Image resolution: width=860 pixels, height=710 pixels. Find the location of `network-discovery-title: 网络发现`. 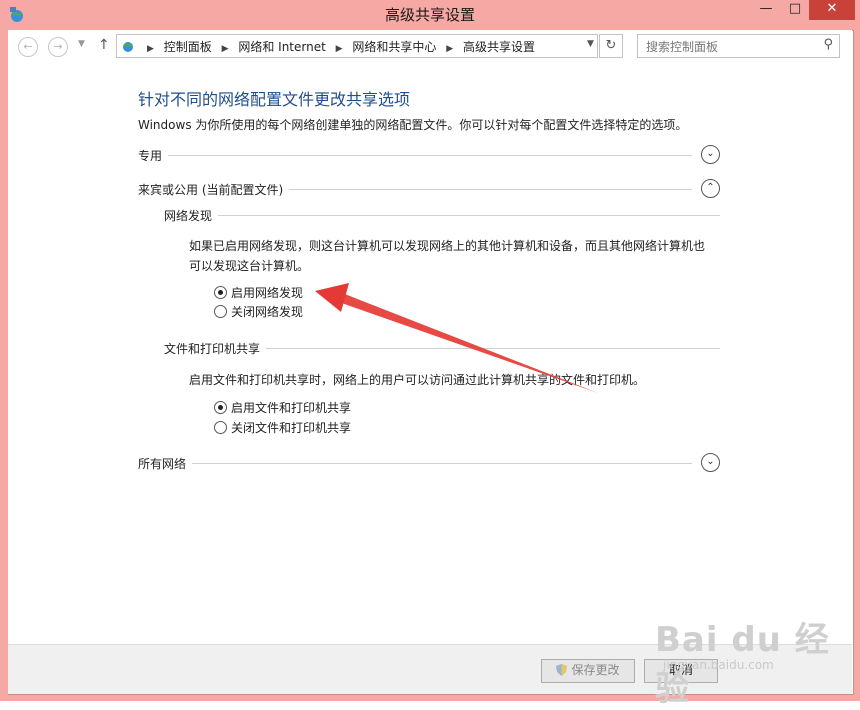

network-discovery-title: 网络发现 is located at coordinates (191, 215).